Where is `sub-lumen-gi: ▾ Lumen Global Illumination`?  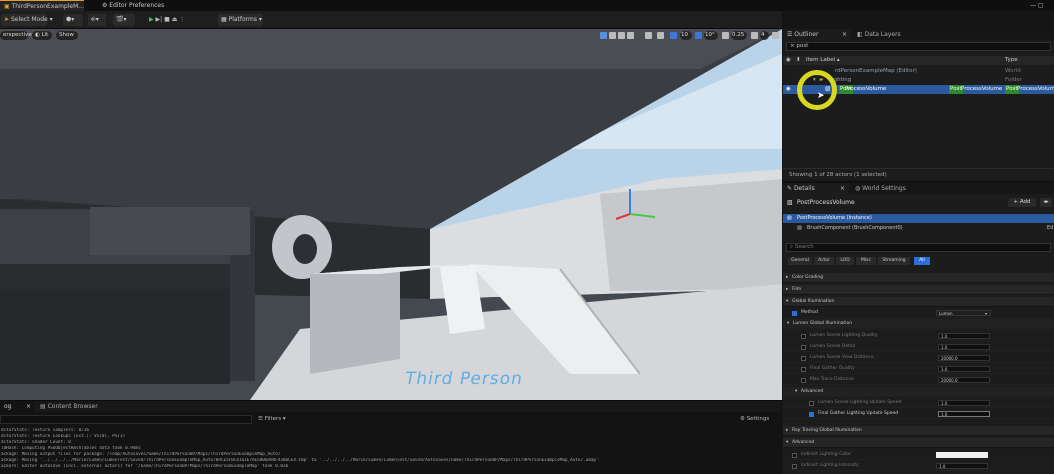 sub-lumen-gi: ▾ Lumen Global Illumination is located at coordinates (918, 324).